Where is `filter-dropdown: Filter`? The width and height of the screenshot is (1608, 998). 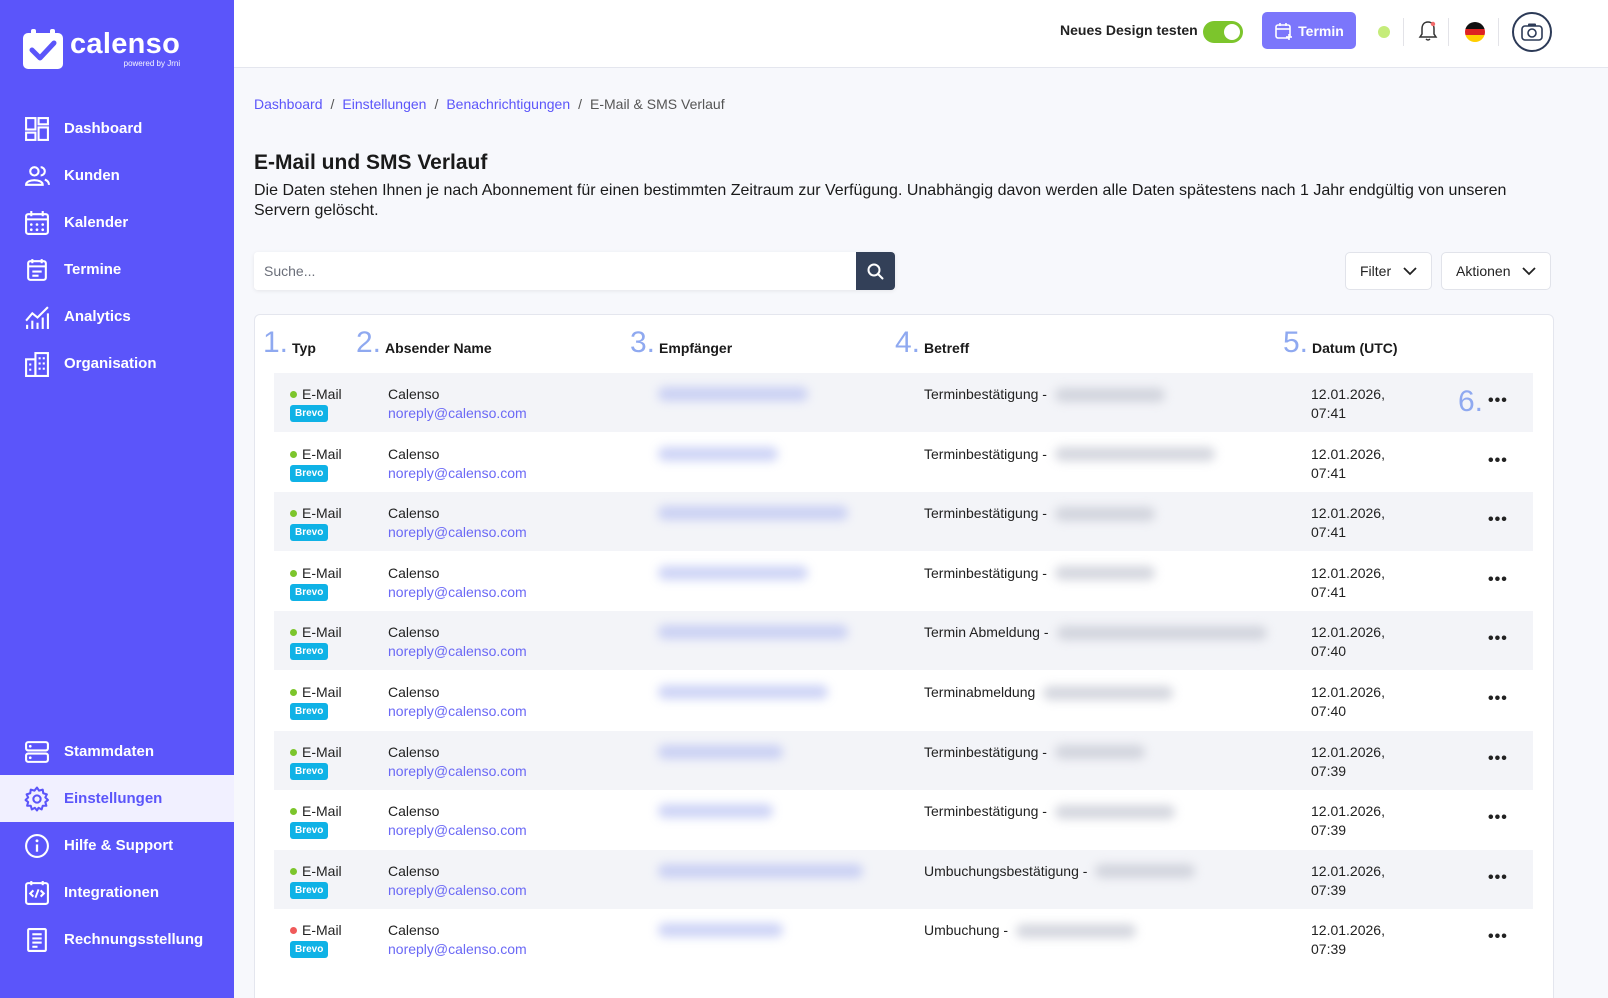 filter-dropdown: Filter is located at coordinates (1389, 271).